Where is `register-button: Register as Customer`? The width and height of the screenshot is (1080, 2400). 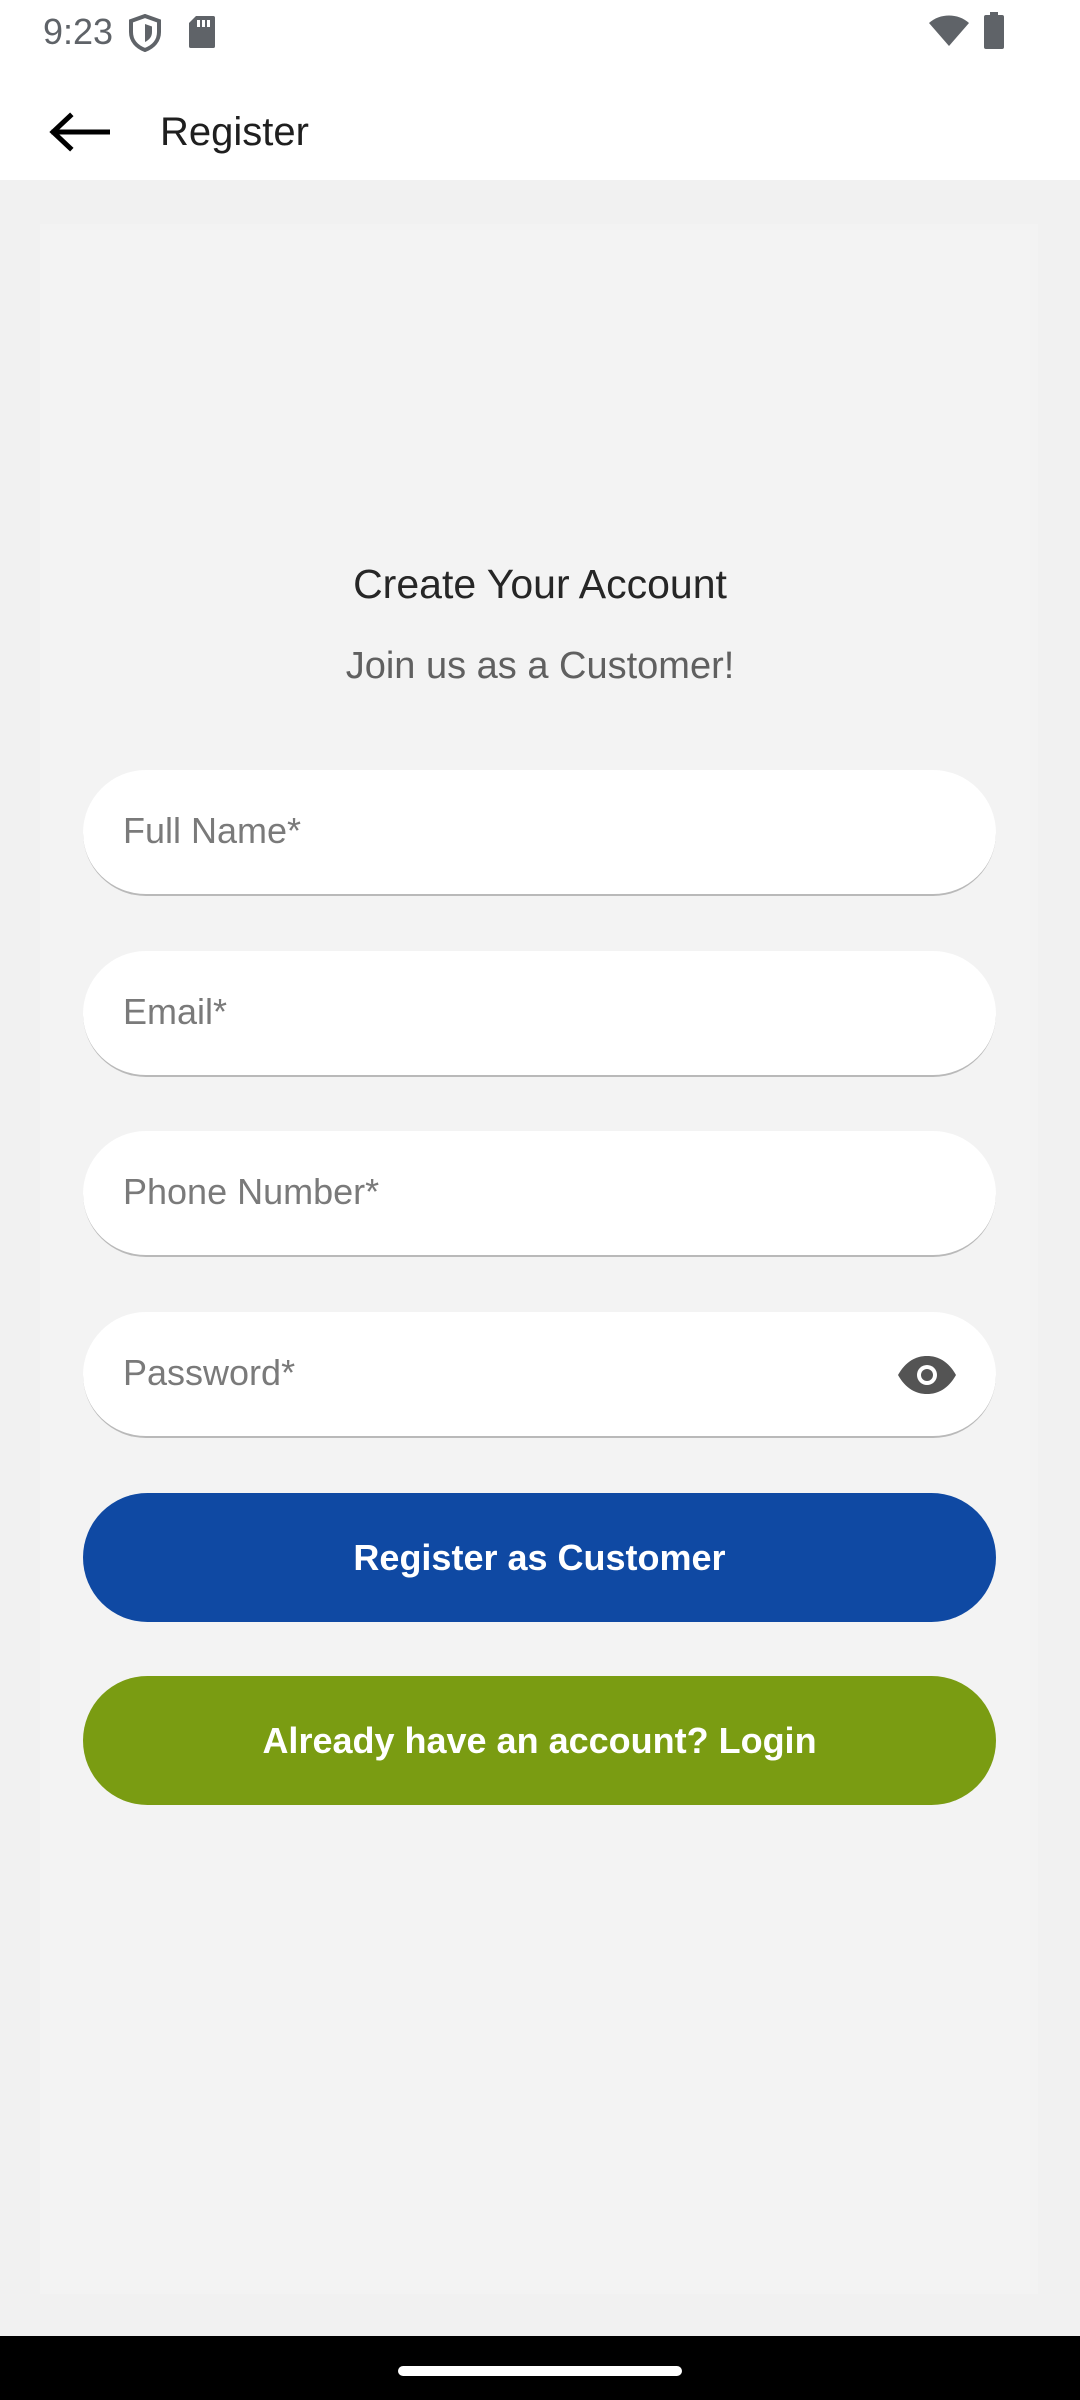
register-button: Register as Customer is located at coordinates (539, 1557).